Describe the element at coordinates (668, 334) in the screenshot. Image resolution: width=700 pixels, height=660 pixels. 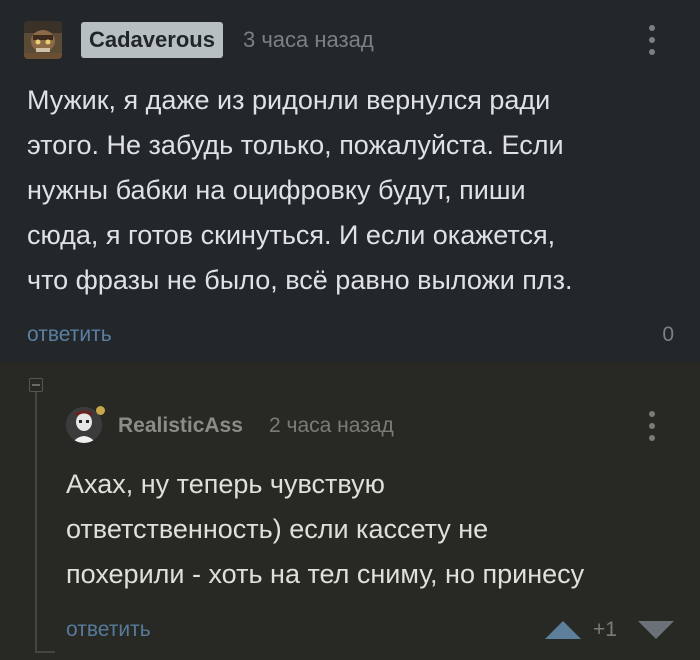
I see `reply-count: 0` at that location.